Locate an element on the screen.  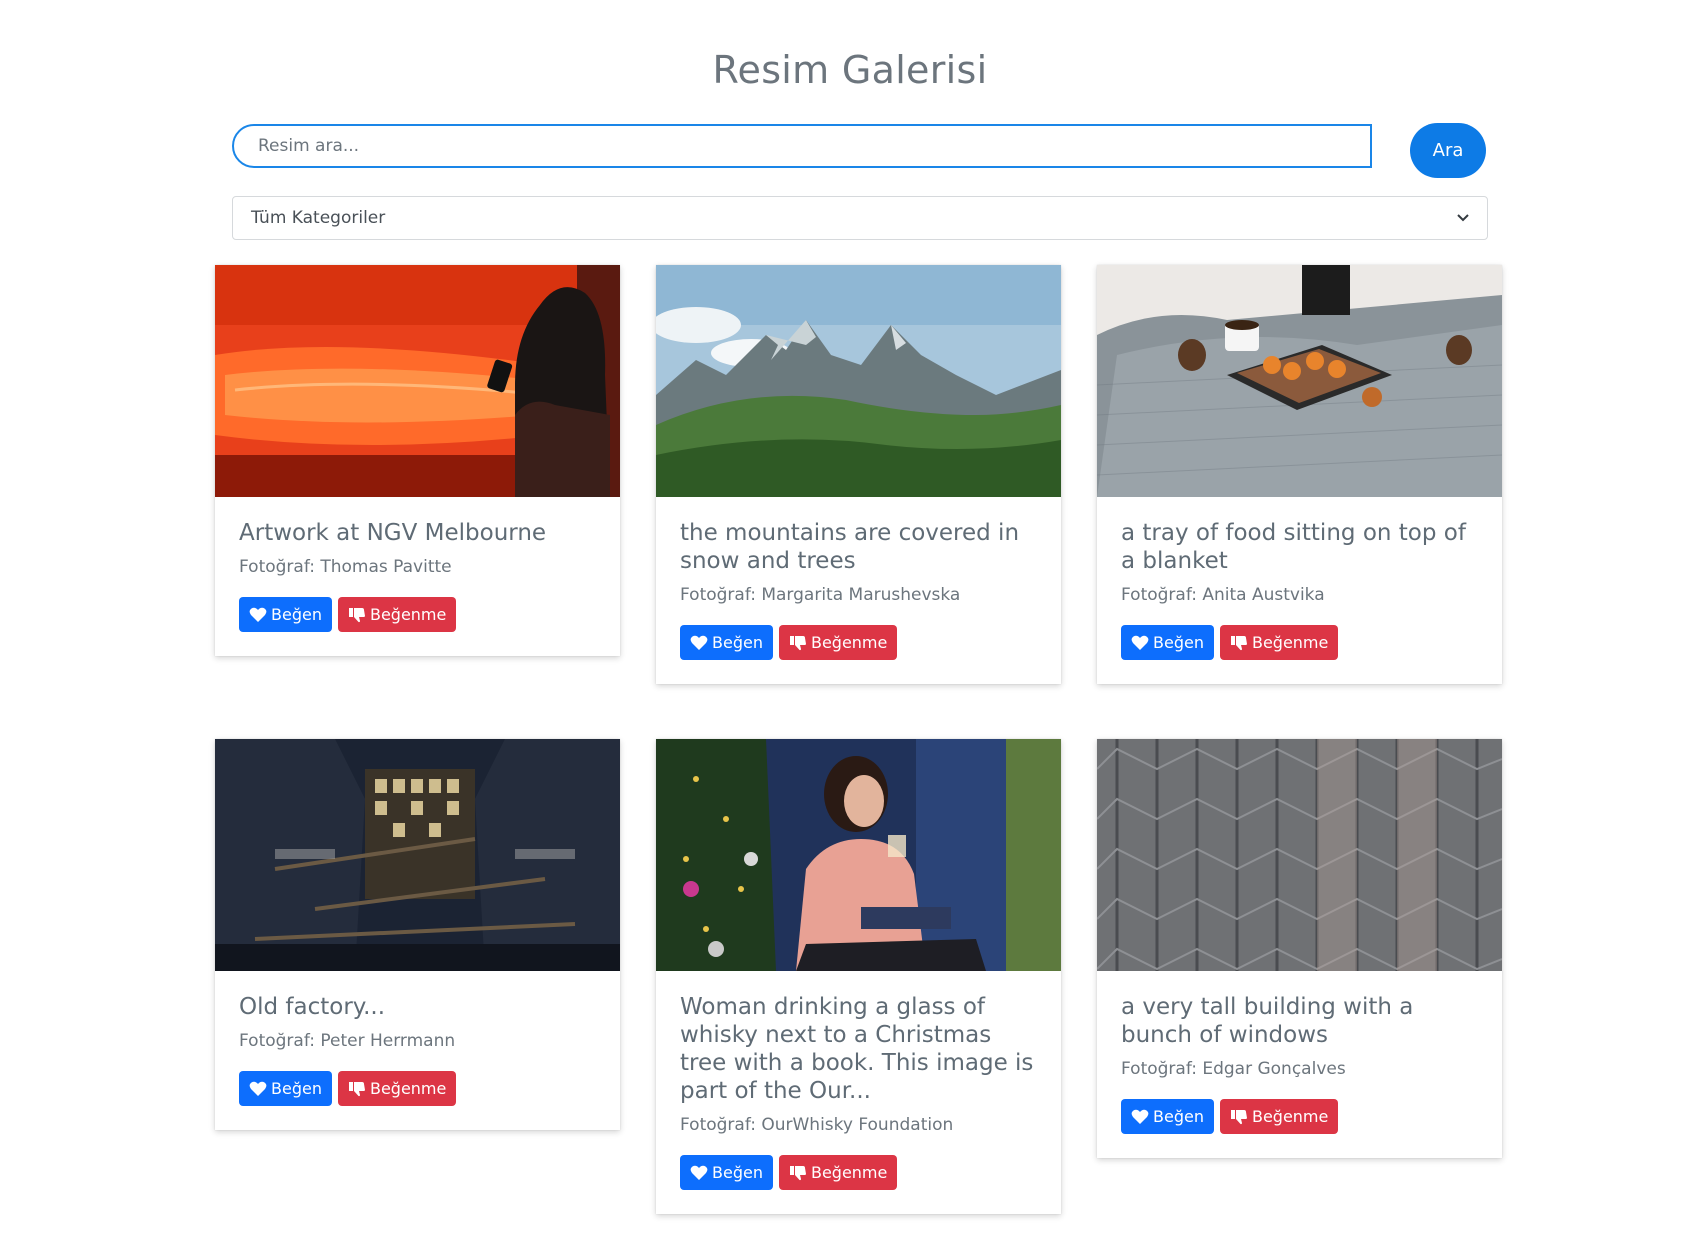
card-photographer: Fotoğraf: Anita Austvika is located at coordinates (1223, 595).